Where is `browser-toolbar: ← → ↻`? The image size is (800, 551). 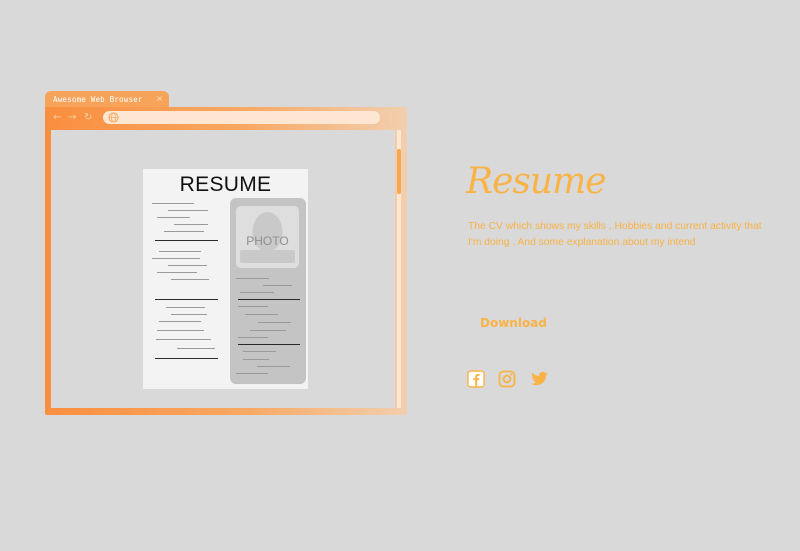
browser-toolbar: ← → ↻ is located at coordinates (226, 118).